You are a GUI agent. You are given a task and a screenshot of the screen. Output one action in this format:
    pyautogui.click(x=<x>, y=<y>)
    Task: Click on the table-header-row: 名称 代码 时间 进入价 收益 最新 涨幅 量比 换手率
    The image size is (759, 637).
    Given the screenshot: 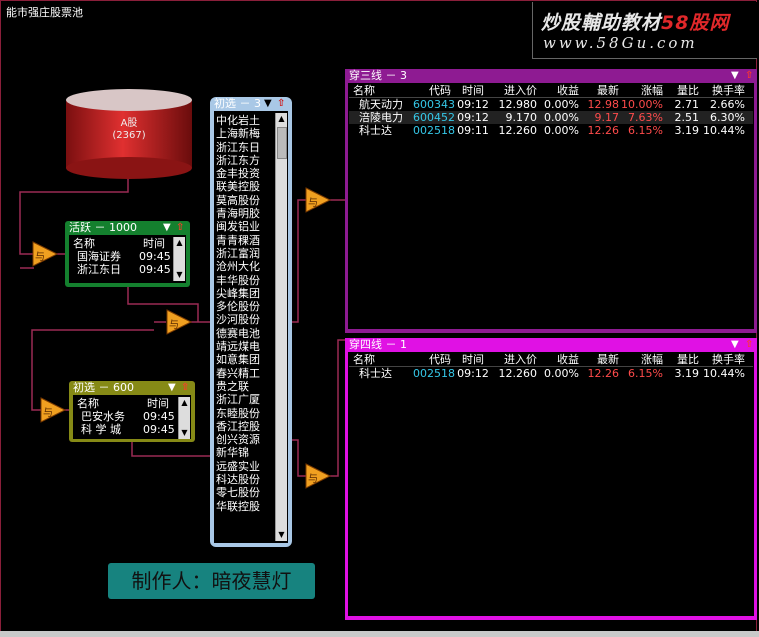 What is the action you would take?
    pyautogui.click(x=551, y=360)
    